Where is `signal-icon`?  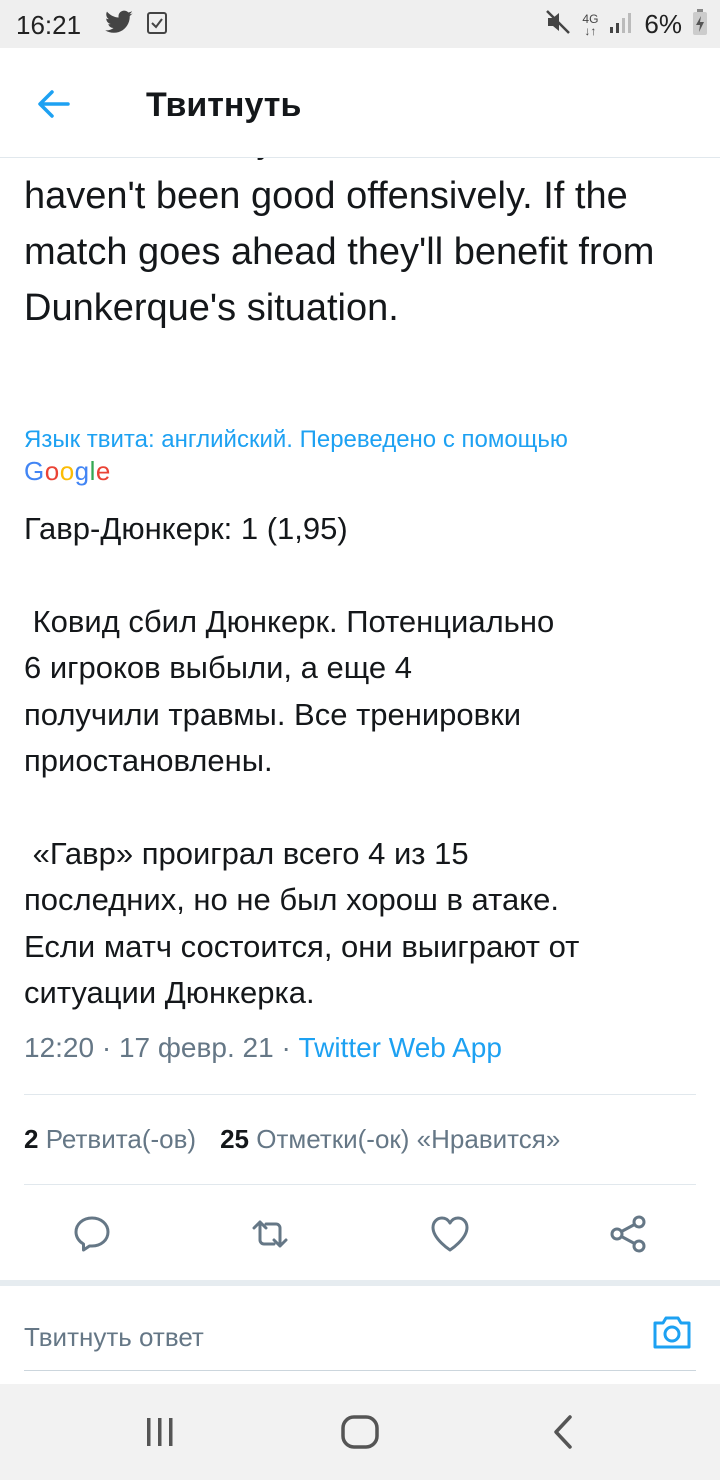 signal-icon is located at coordinates (621, 24).